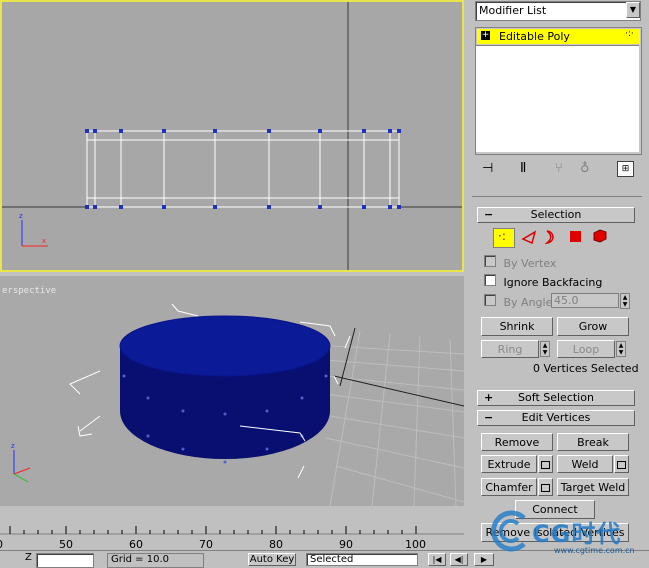  What do you see at coordinates (65, 560) in the screenshot?
I see `z-coordinate-field` at bounding box center [65, 560].